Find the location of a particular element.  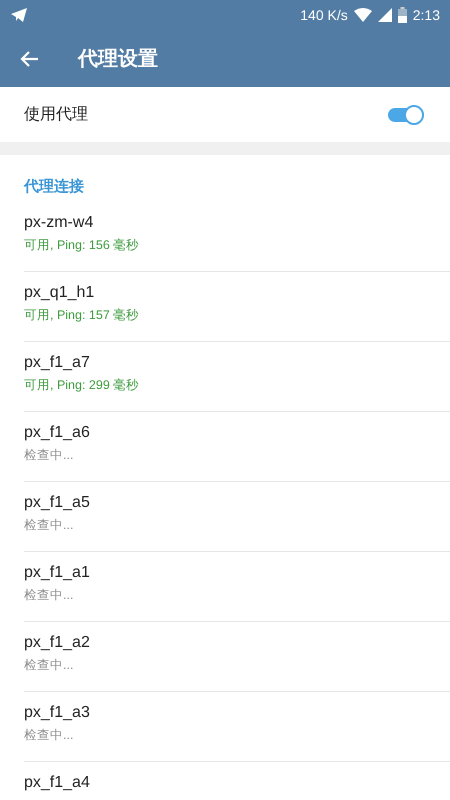

proxy-item: px_f1_a7 可用, Ping: 299 毫秒 is located at coordinates (237, 377).